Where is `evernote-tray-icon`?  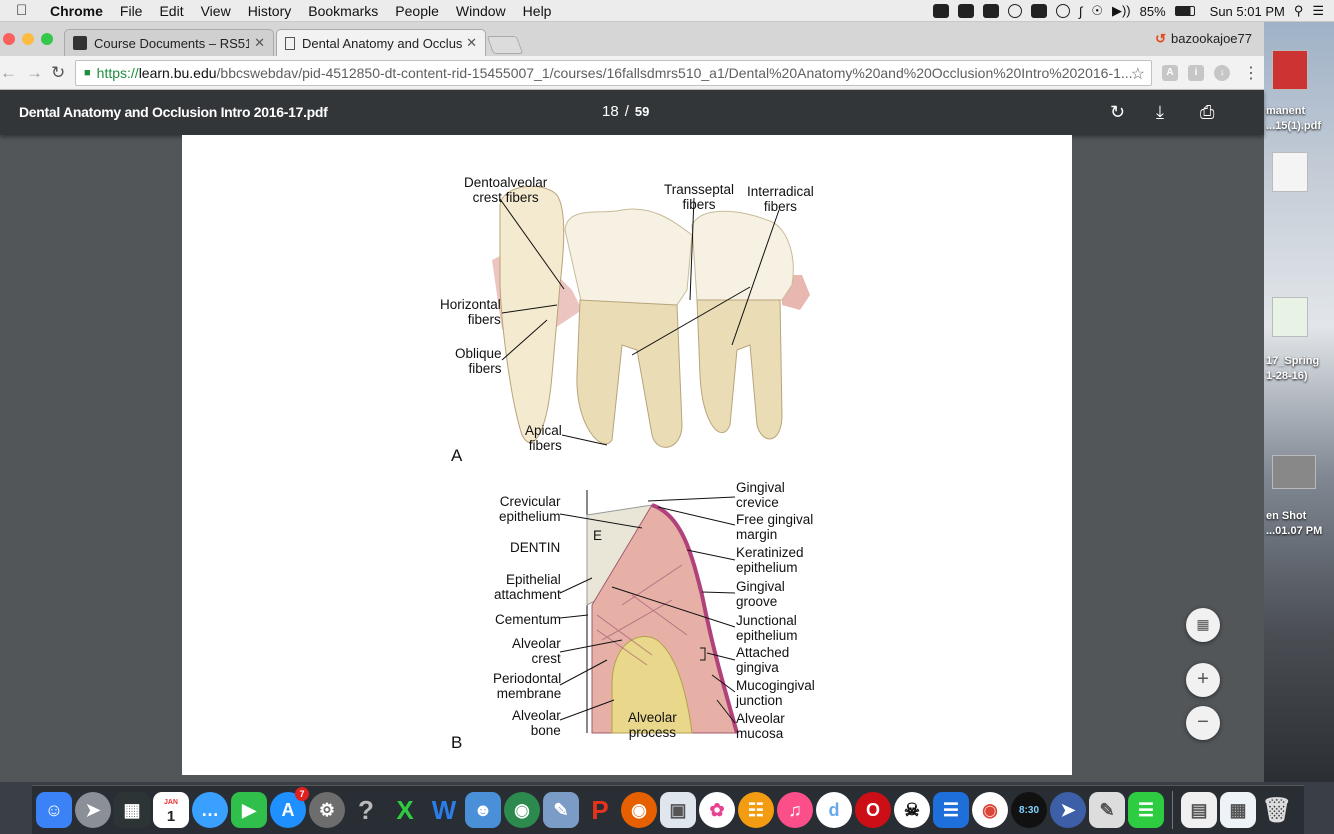 evernote-tray-icon is located at coordinates (940, 11).